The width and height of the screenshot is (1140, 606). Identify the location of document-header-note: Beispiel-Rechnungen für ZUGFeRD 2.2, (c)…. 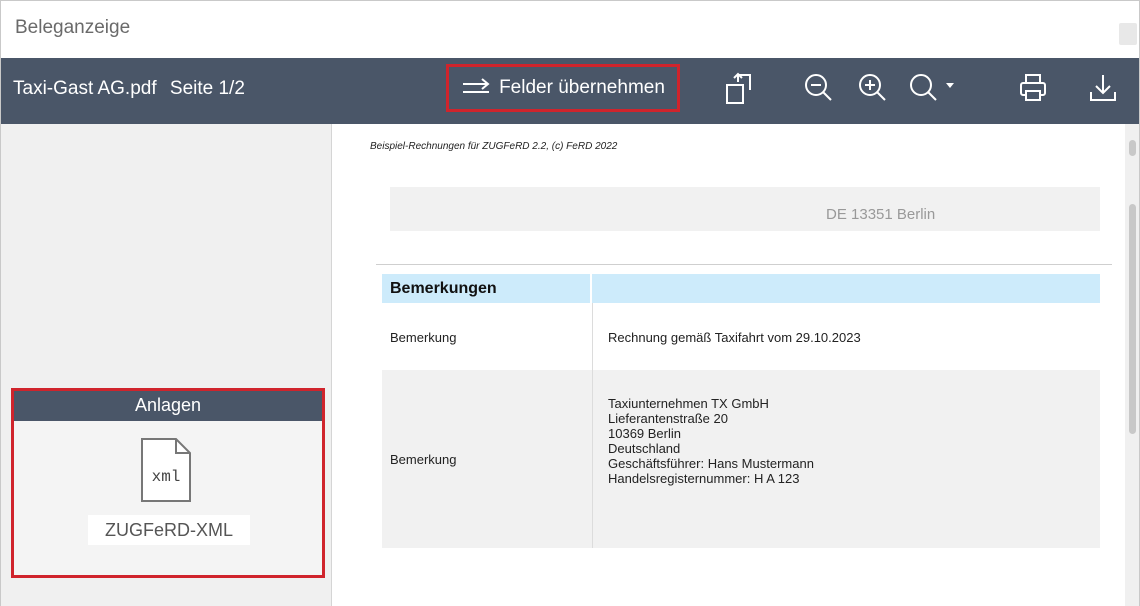
(494, 146).